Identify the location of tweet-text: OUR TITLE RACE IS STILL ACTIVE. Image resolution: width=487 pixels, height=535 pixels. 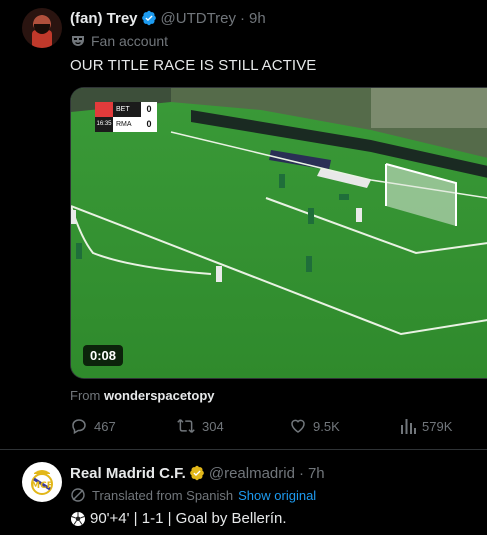
(193, 65).